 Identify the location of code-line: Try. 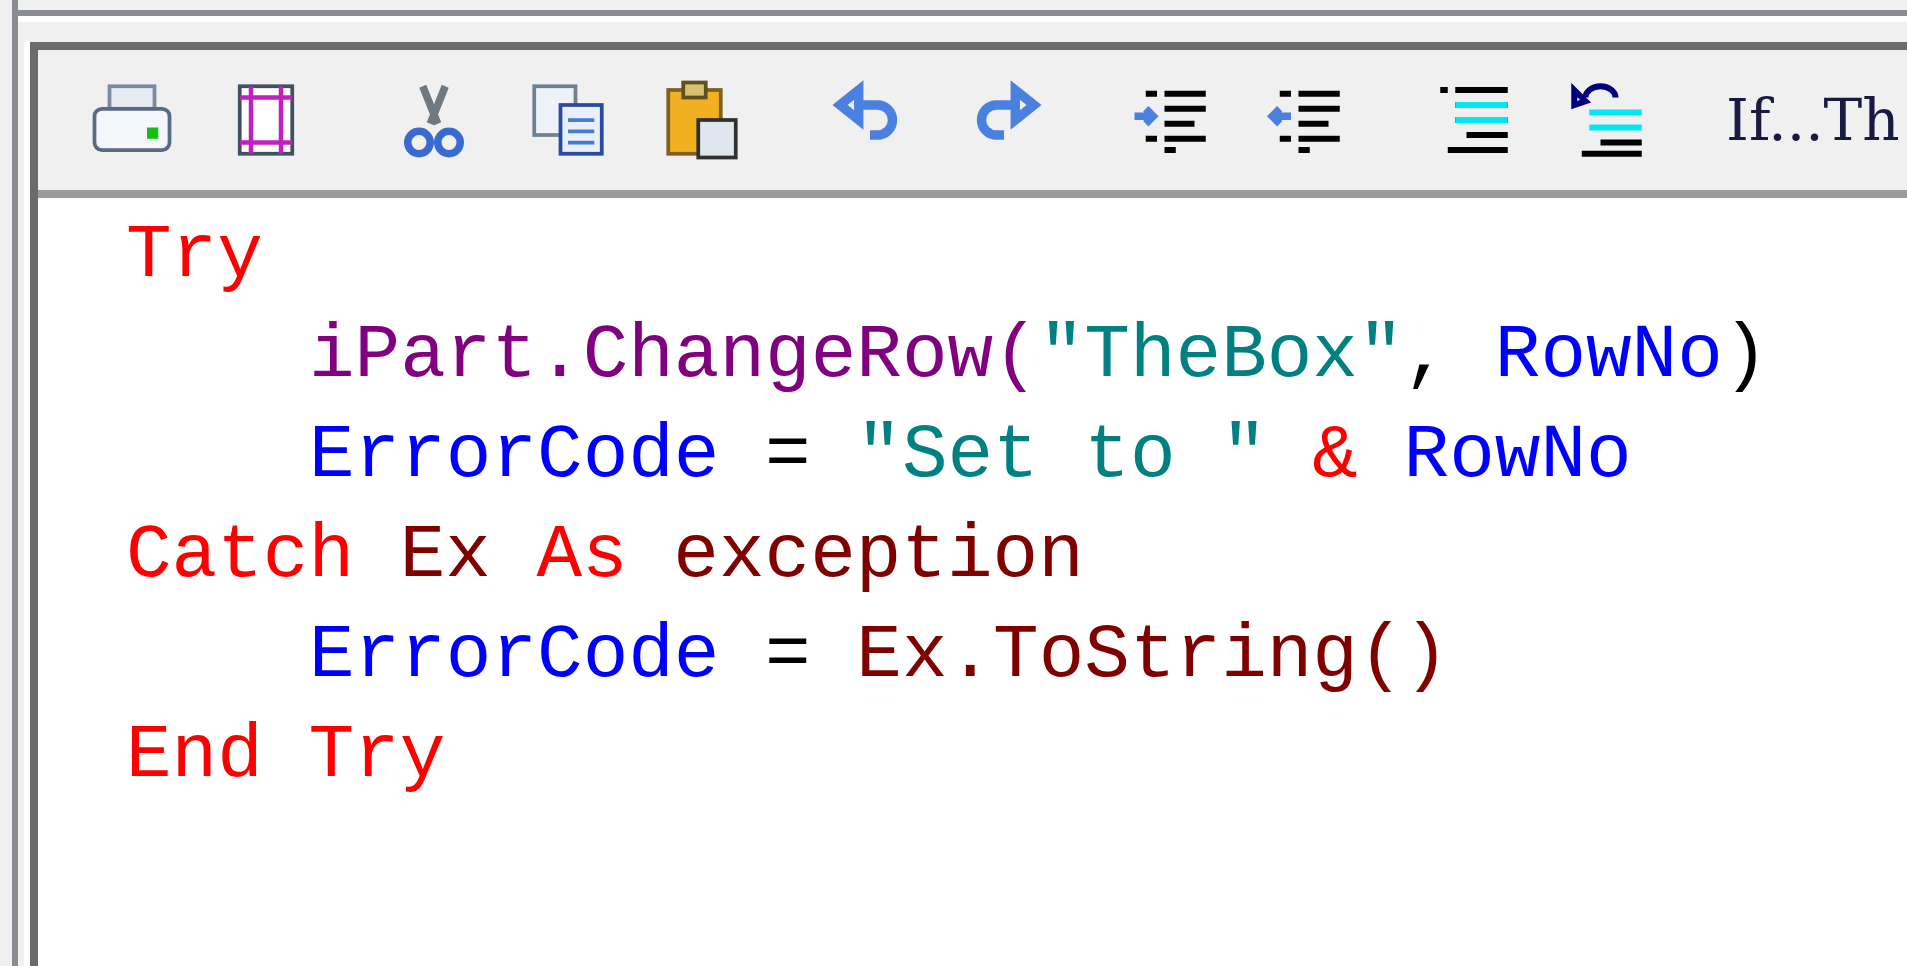
(195, 256).